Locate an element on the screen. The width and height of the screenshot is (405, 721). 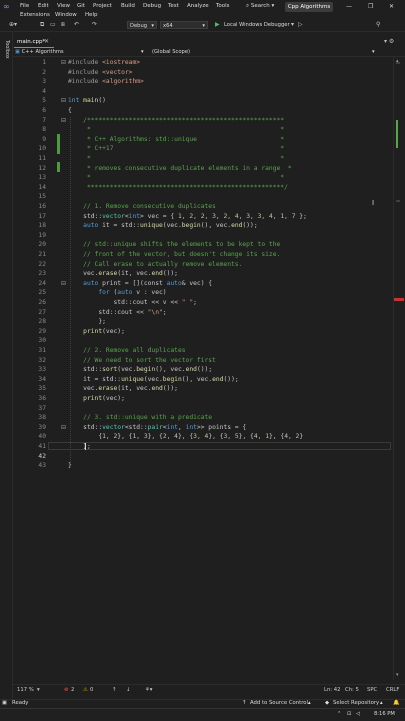
warning-icon: ⚠ is located at coordinates (85, 690).